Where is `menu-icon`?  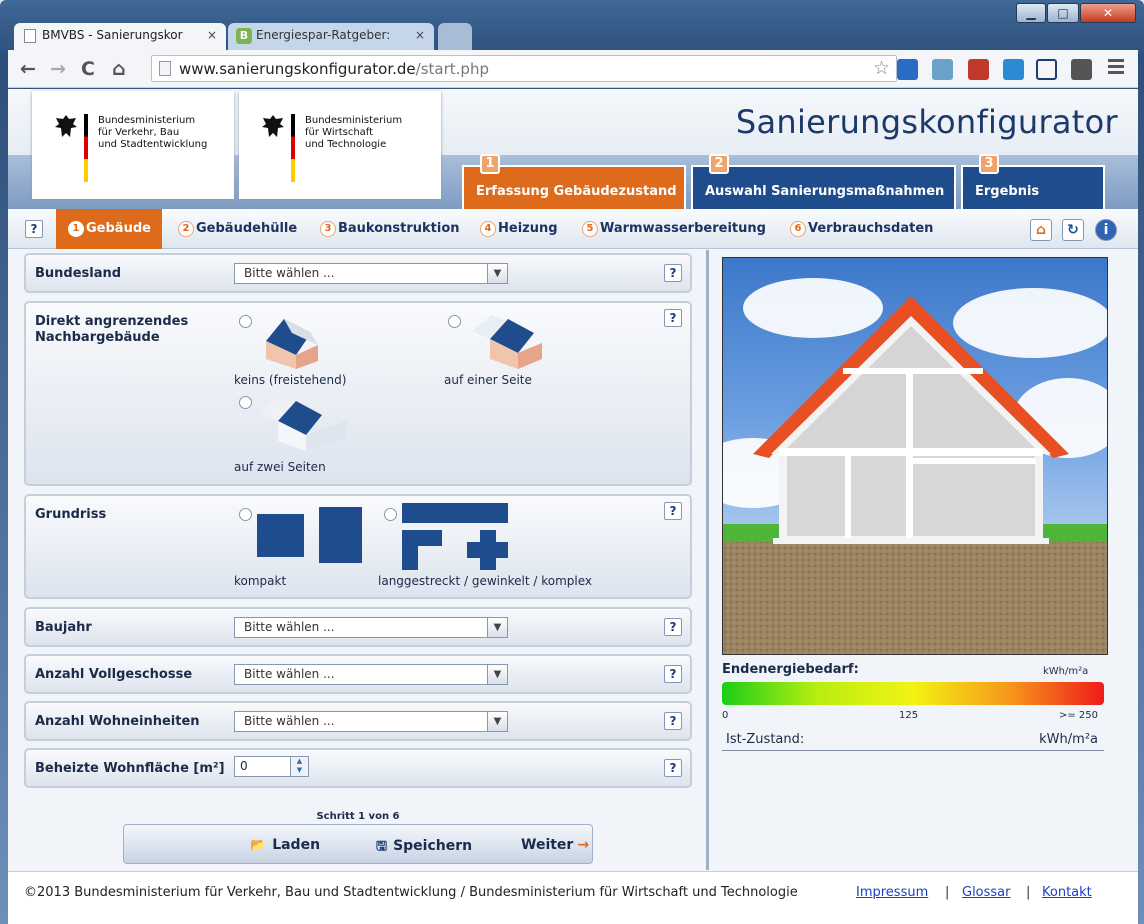 menu-icon is located at coordinates (1116, 68).